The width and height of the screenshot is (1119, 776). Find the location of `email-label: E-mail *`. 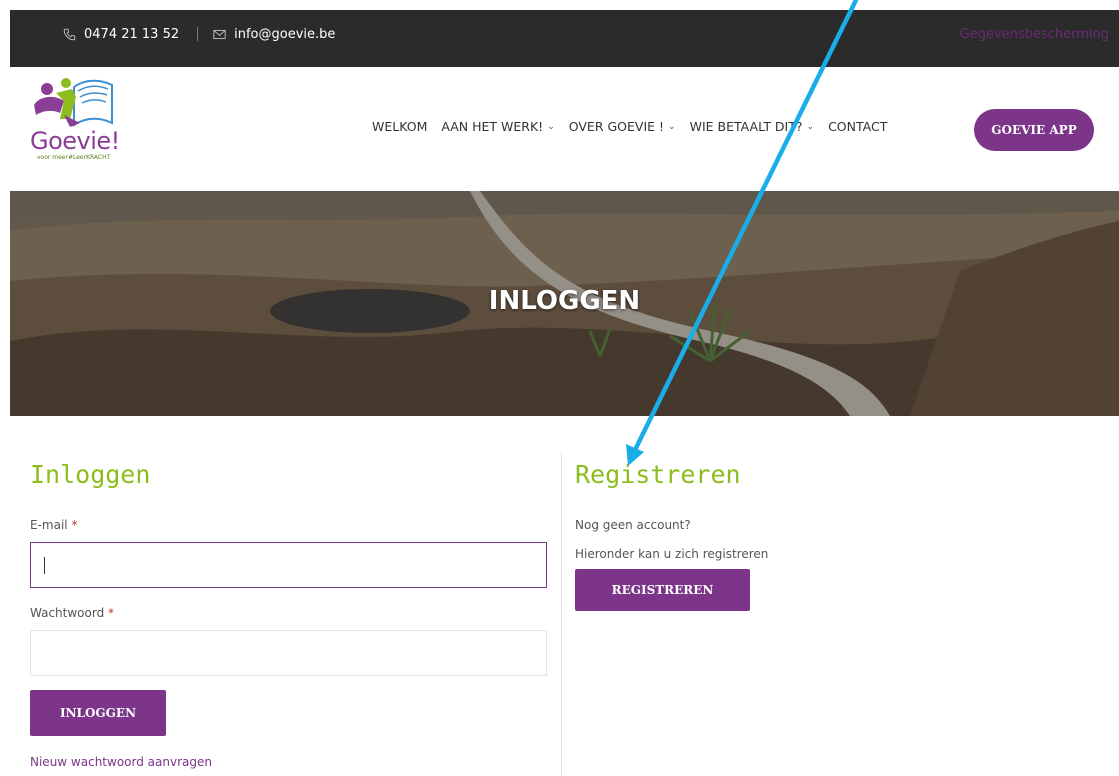

email-label: E-mail * is located at coordinates (288, 525).